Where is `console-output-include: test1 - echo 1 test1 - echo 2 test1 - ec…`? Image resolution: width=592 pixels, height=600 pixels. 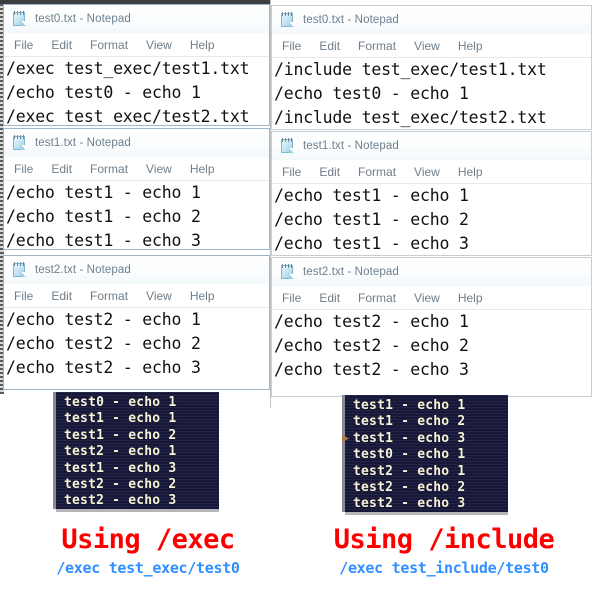
console-output-include: test1 - echo 1 test1 - echo 2 test1 - ec… is located at coordinates (425, 453).